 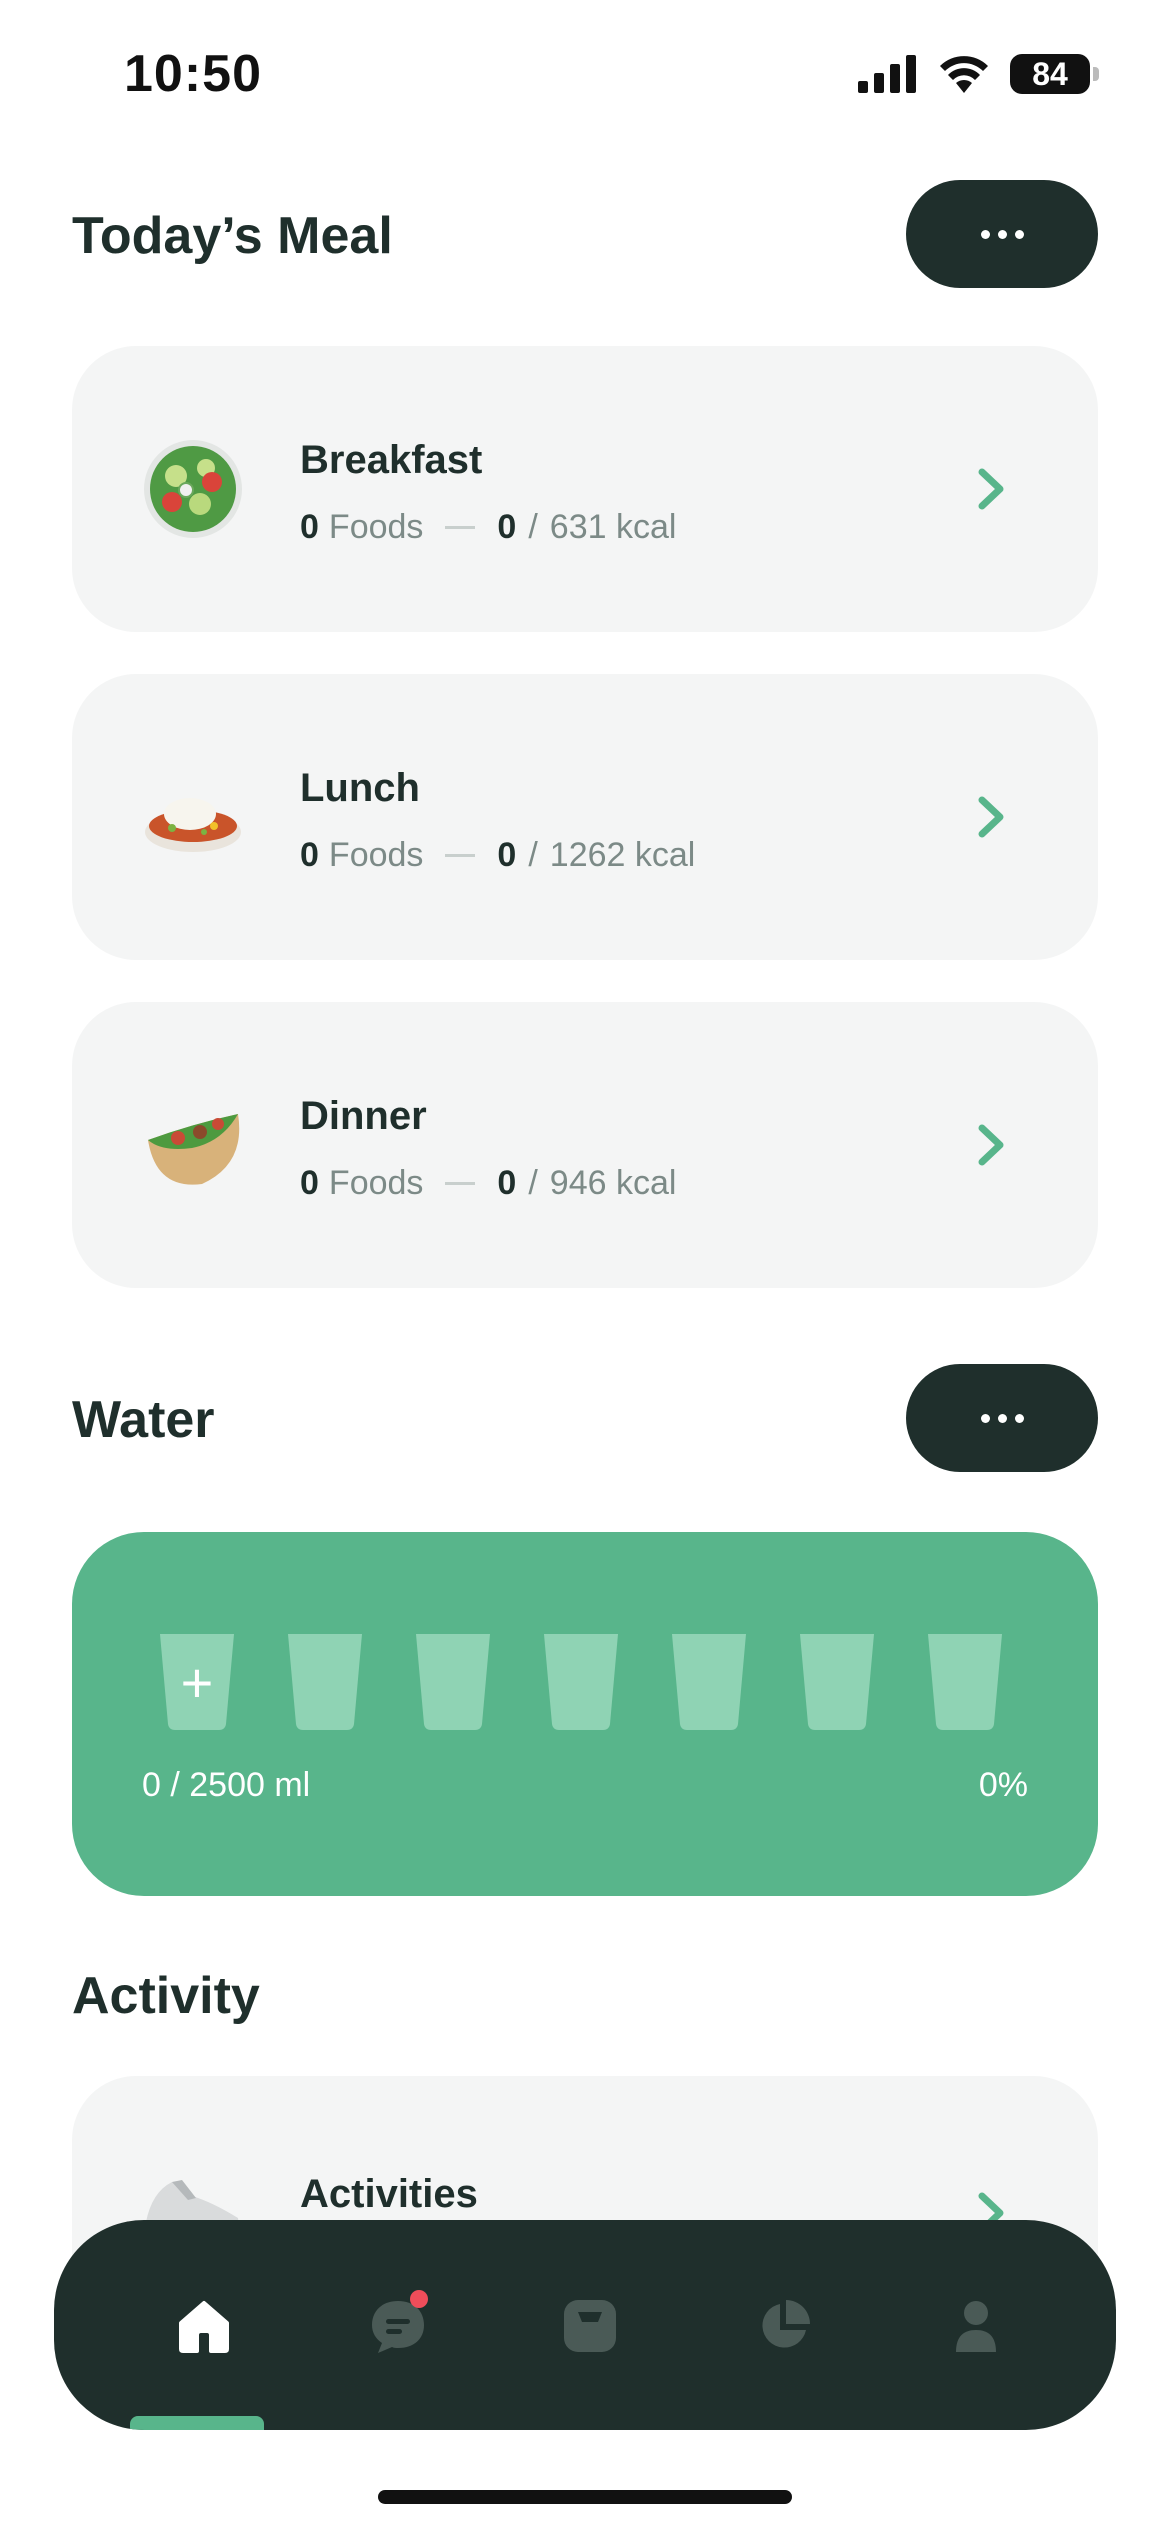 I want to click on nav-home, so click(x=204, y=2326).